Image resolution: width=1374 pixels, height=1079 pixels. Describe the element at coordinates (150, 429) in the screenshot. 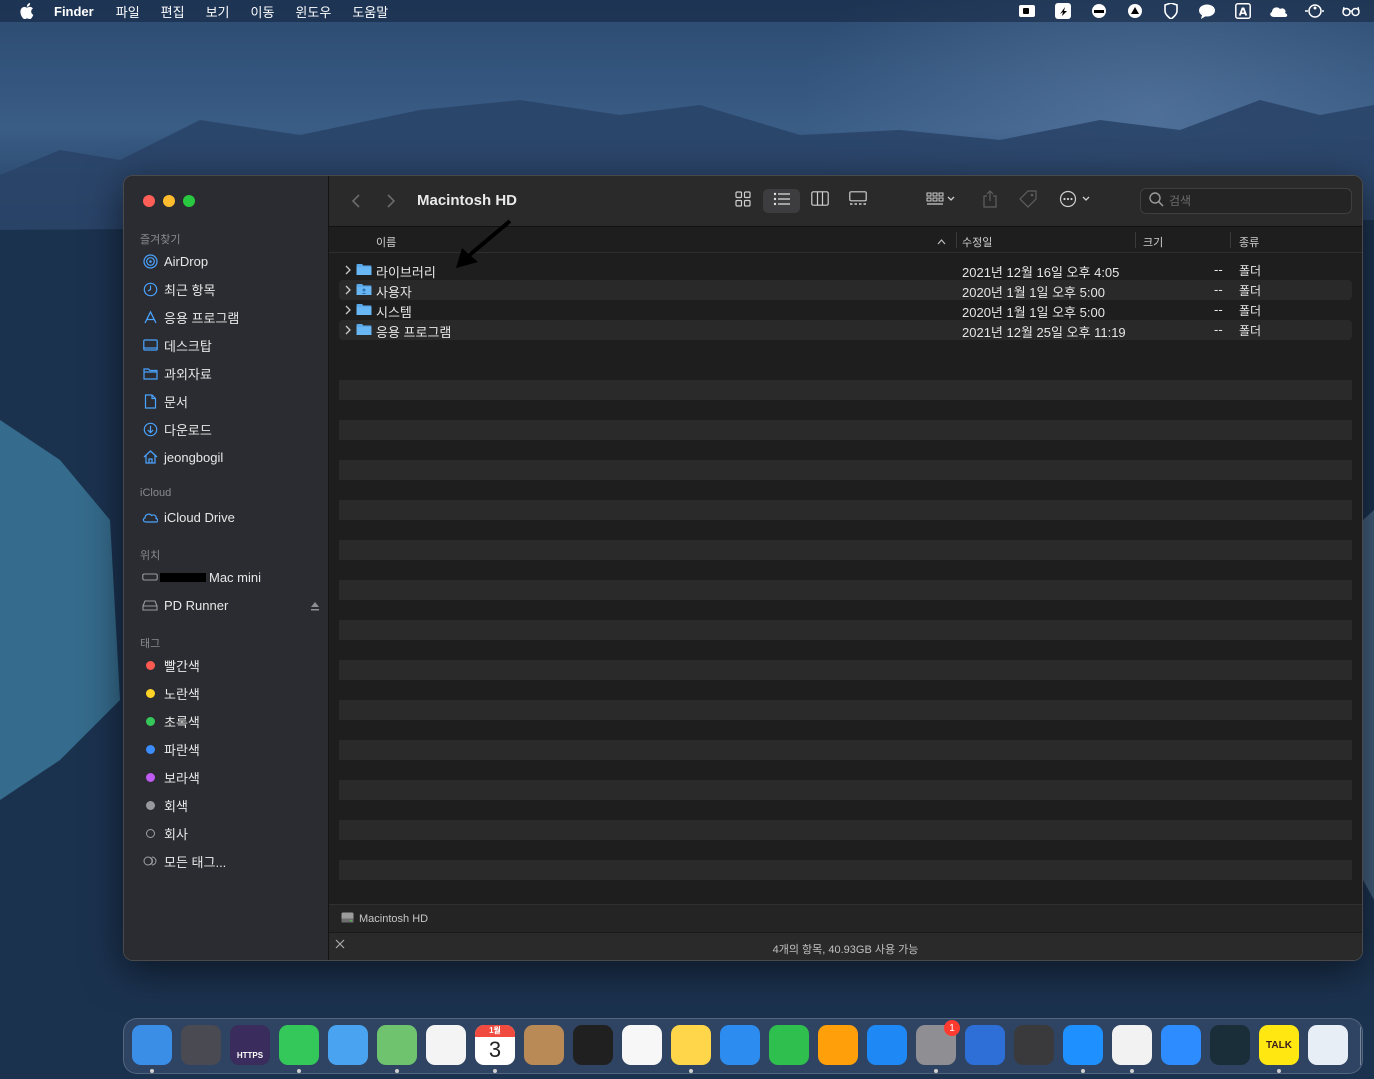

I see `download-icon` at that location.